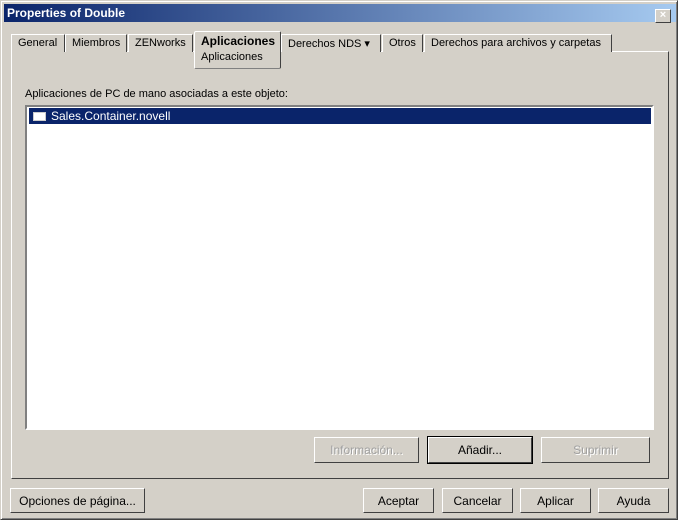 The height and width of the screenshot is (520, 678). What do you see at coordinates (238, 41) in the screenshot?
I see `tab-label: Aplicaciones` at bounding box center [238, 41].